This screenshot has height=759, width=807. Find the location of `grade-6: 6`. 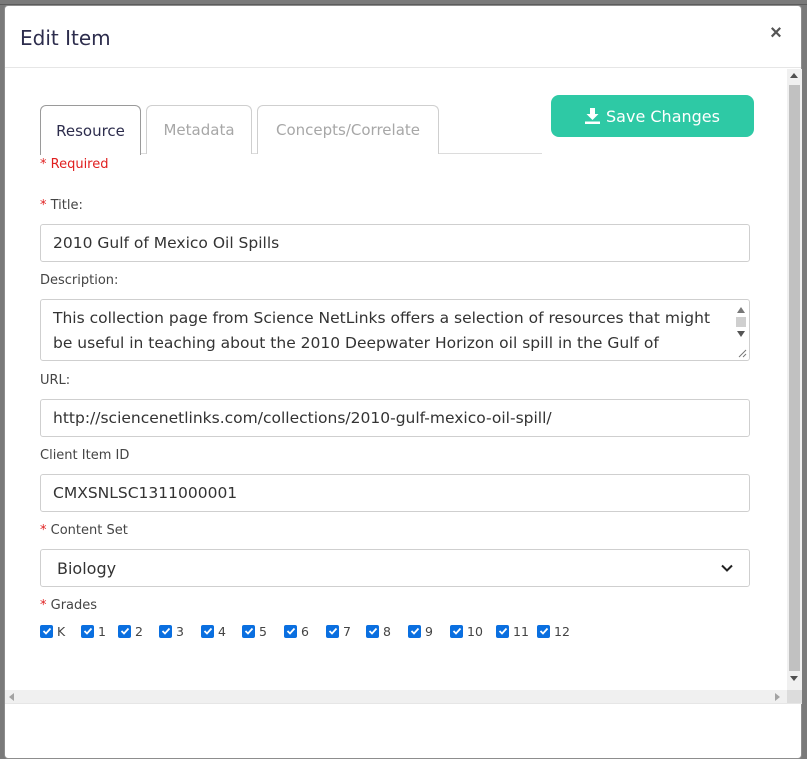

grade-6: 6 is located at coordinates (305, 631).